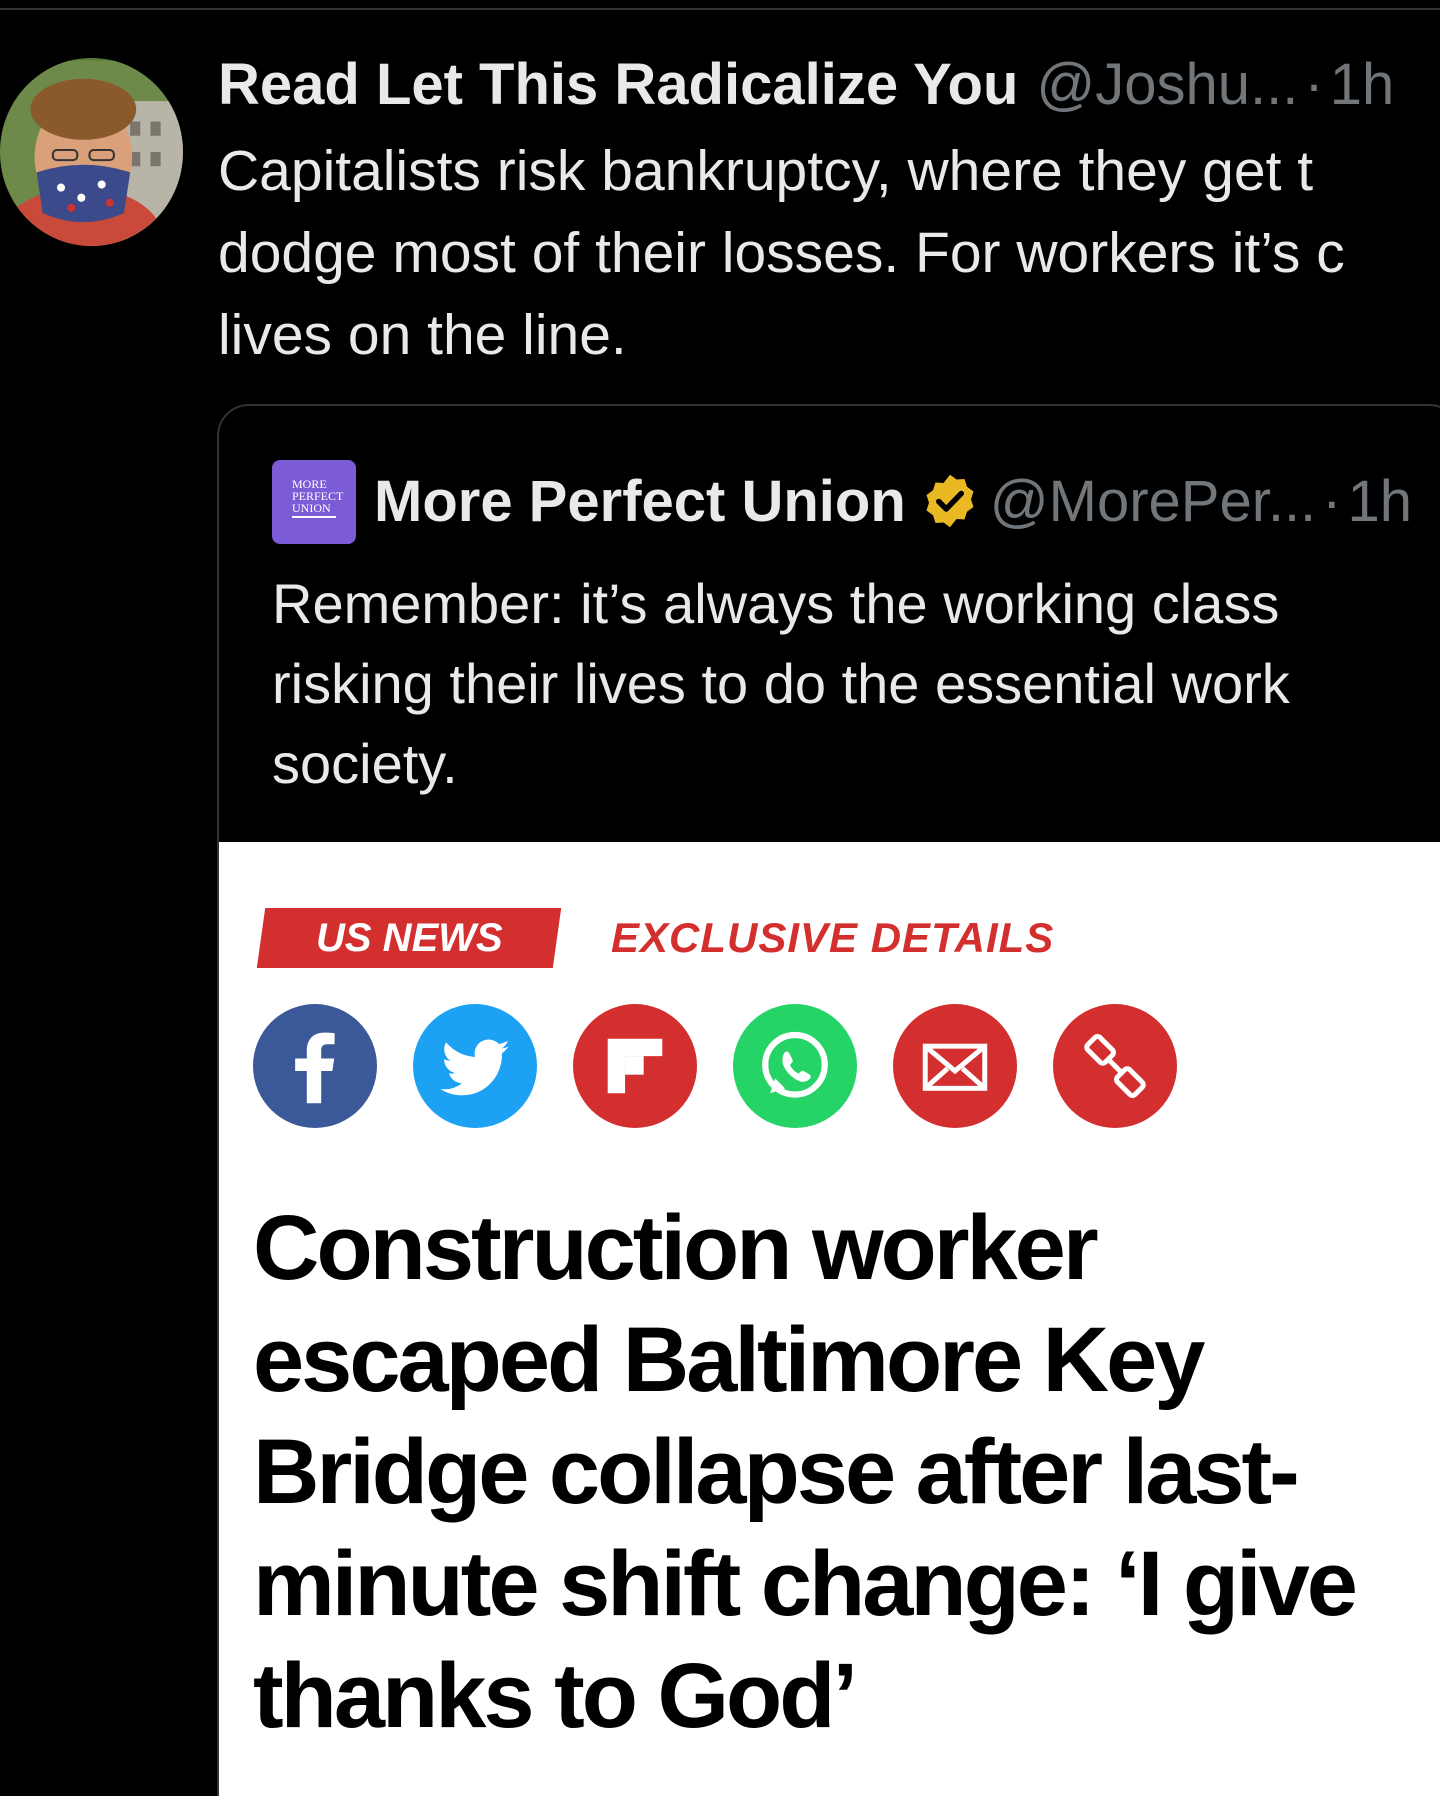  I want to click on quoted-text-line: Remember: it’s always the working class, so click(776, 603).